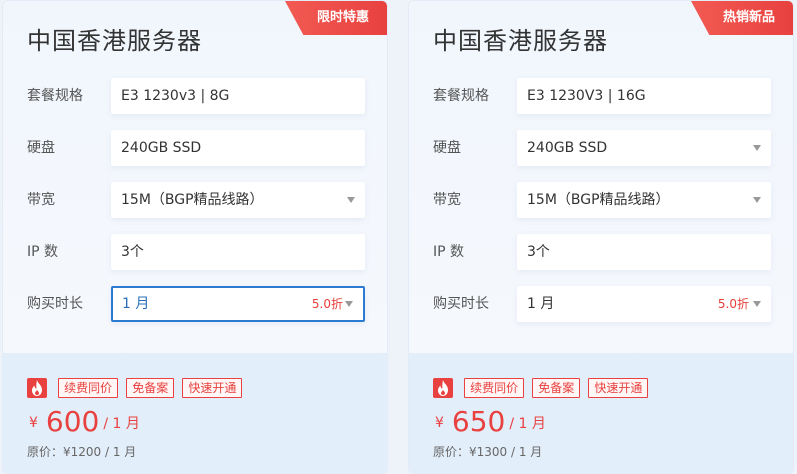 The image size is (797, 474). I want to click on original-price: 原价：¥1200 / 1 月, so click(82, 452).